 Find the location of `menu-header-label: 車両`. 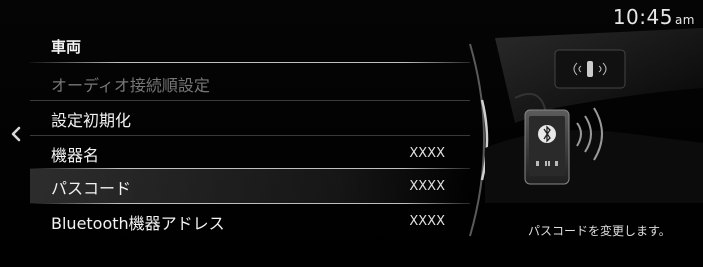

menu-header-label: 車両 is located at coordinates (66, 47).